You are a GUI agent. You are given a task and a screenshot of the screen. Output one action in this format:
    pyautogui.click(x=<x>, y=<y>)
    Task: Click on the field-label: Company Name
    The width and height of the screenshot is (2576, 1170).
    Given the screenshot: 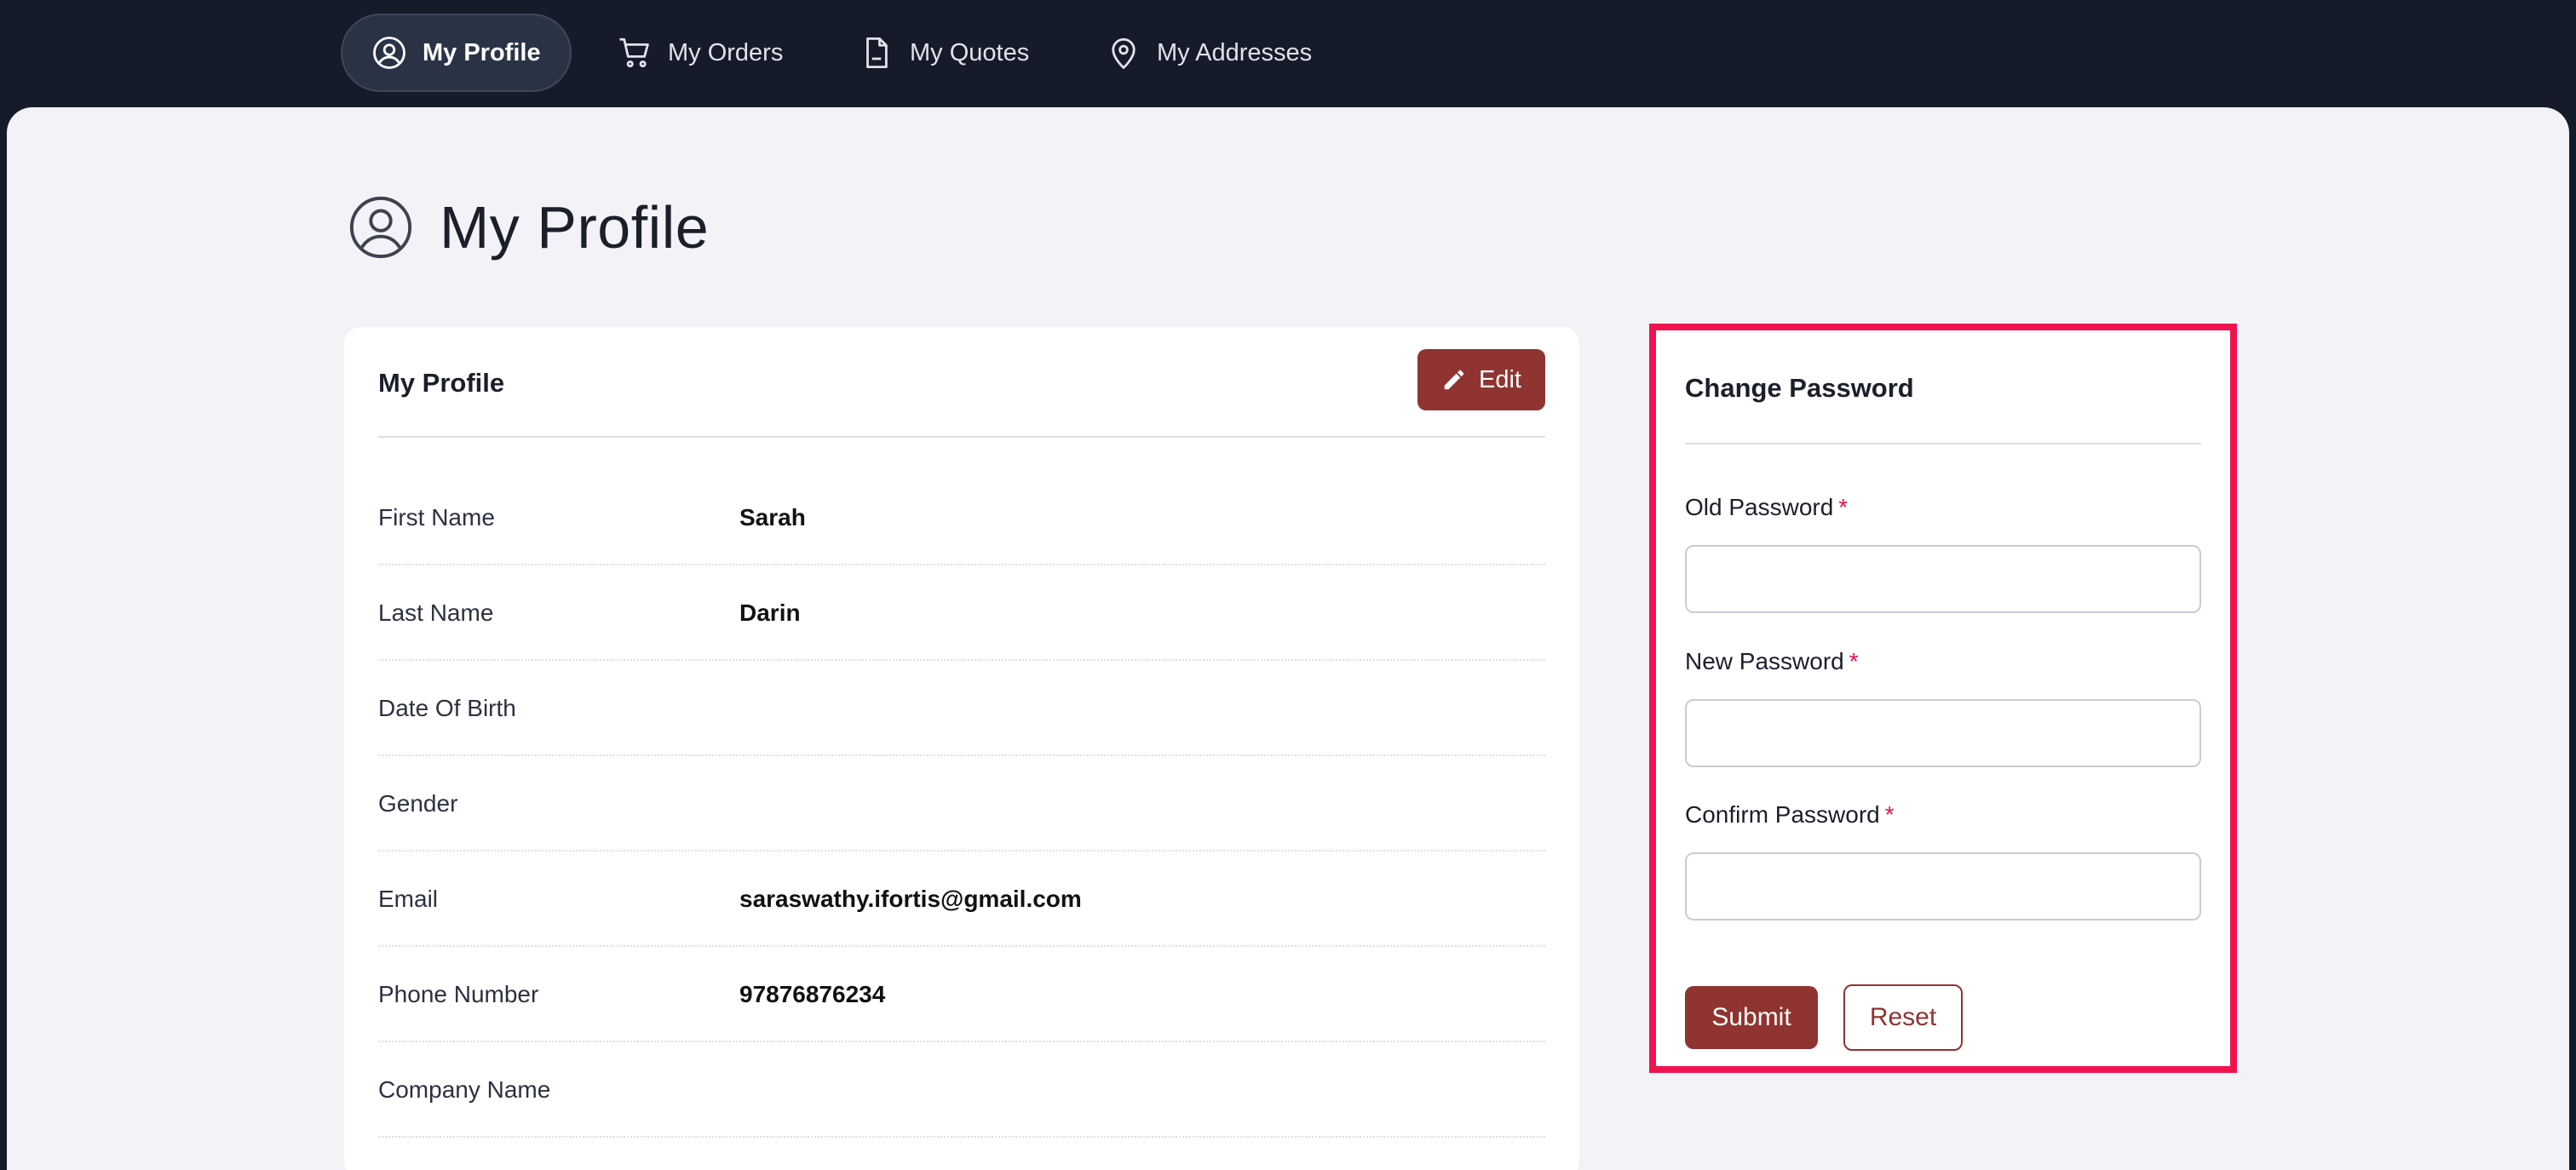 What is the action you would take?
    pyautogui.click(x=465, y=1089)
    